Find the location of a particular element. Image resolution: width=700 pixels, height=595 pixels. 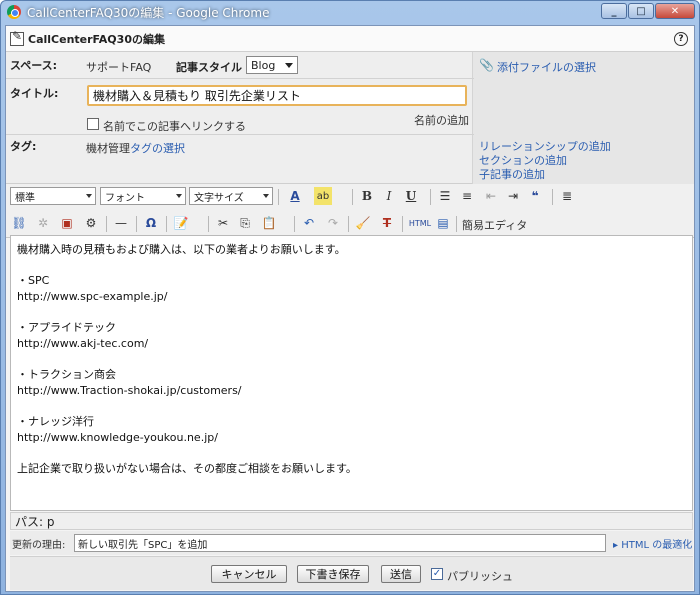

cut-icon: ✂ is located at coordinates (223, 223).